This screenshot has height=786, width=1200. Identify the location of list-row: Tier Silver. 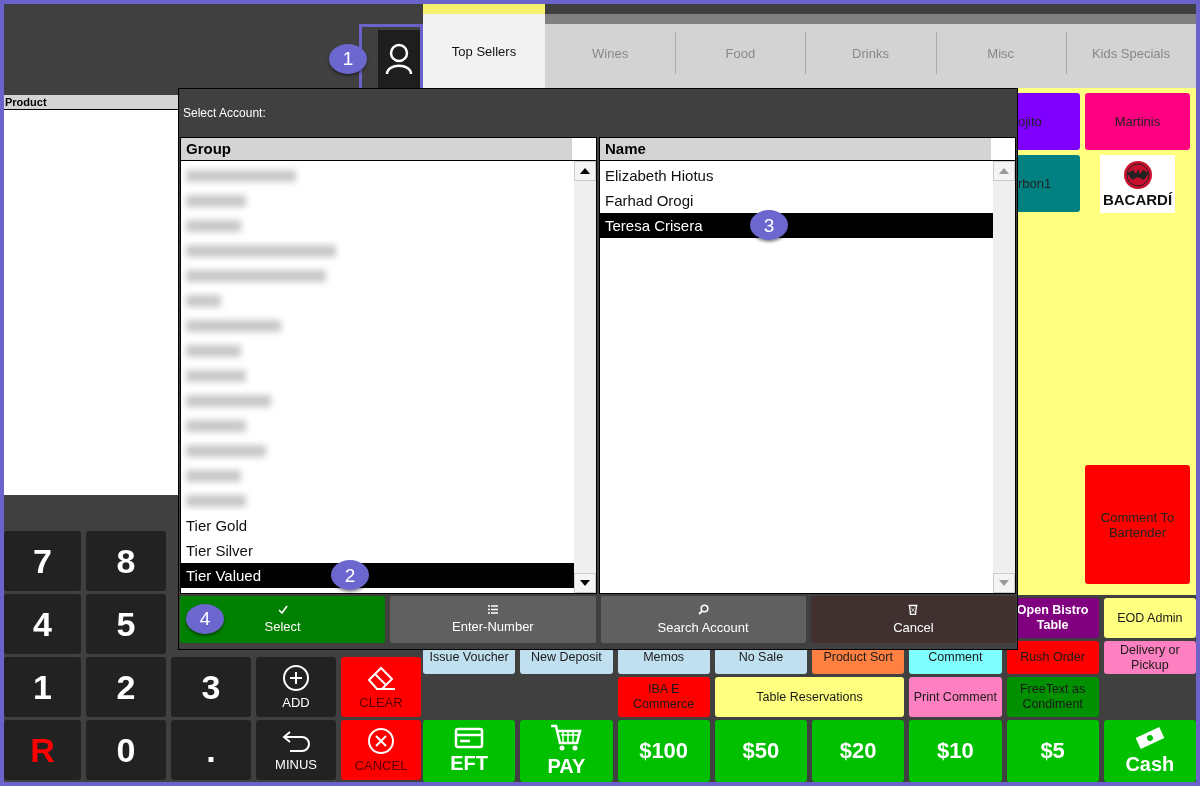
(377, 550).